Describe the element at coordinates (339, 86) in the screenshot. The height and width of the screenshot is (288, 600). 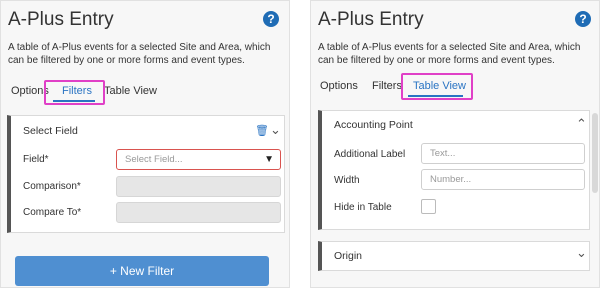
I see `tab-options: Options` at that location.